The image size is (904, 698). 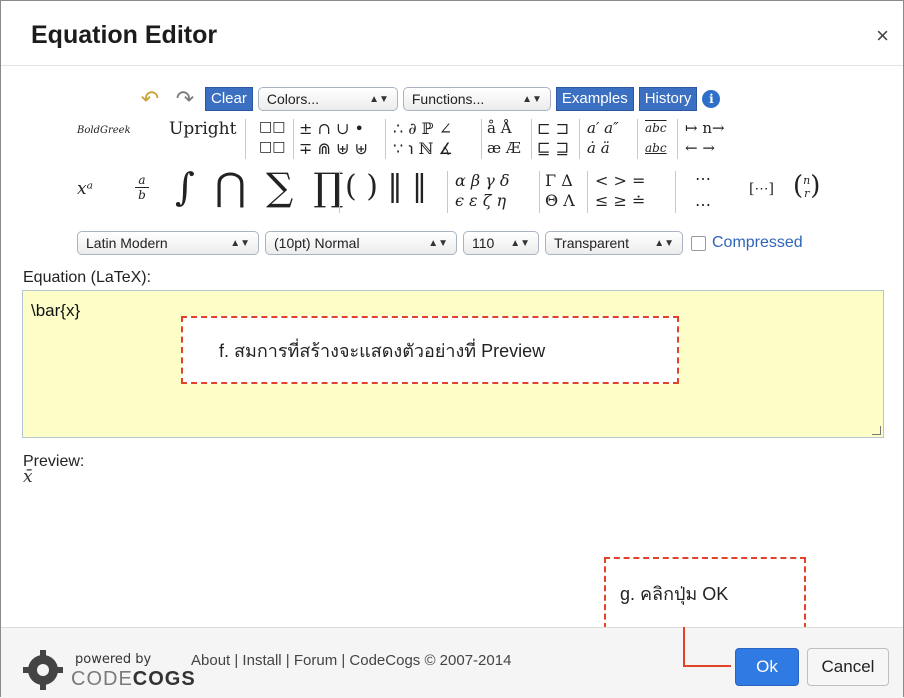 I want to click on palette-brackets: ( ) ‖ ‖, so click(x=386, y=186).